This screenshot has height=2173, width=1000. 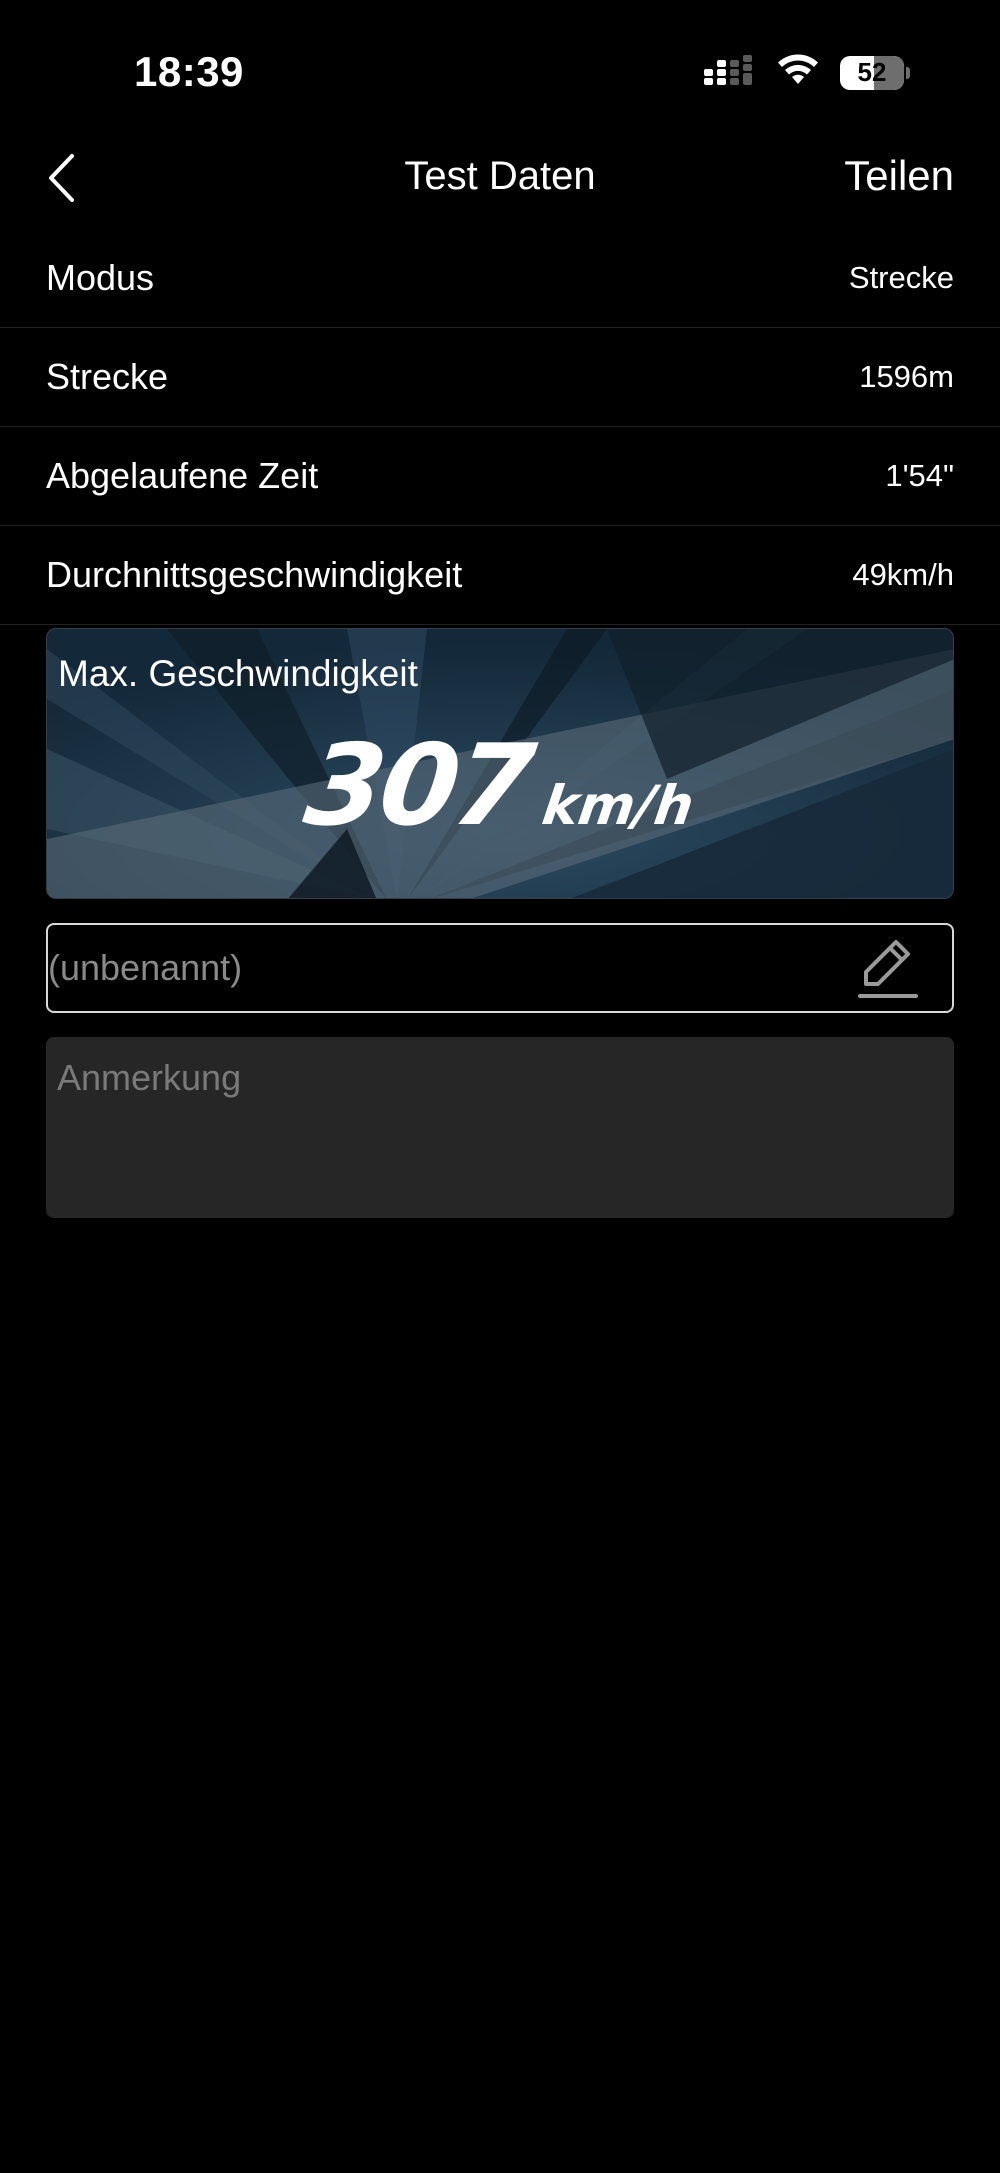 What do you see at coordinates (254, 574) in the screenshot?
I see `row-label: Durchnittsgeschwindigkeit` at bounding box center [254, 574].